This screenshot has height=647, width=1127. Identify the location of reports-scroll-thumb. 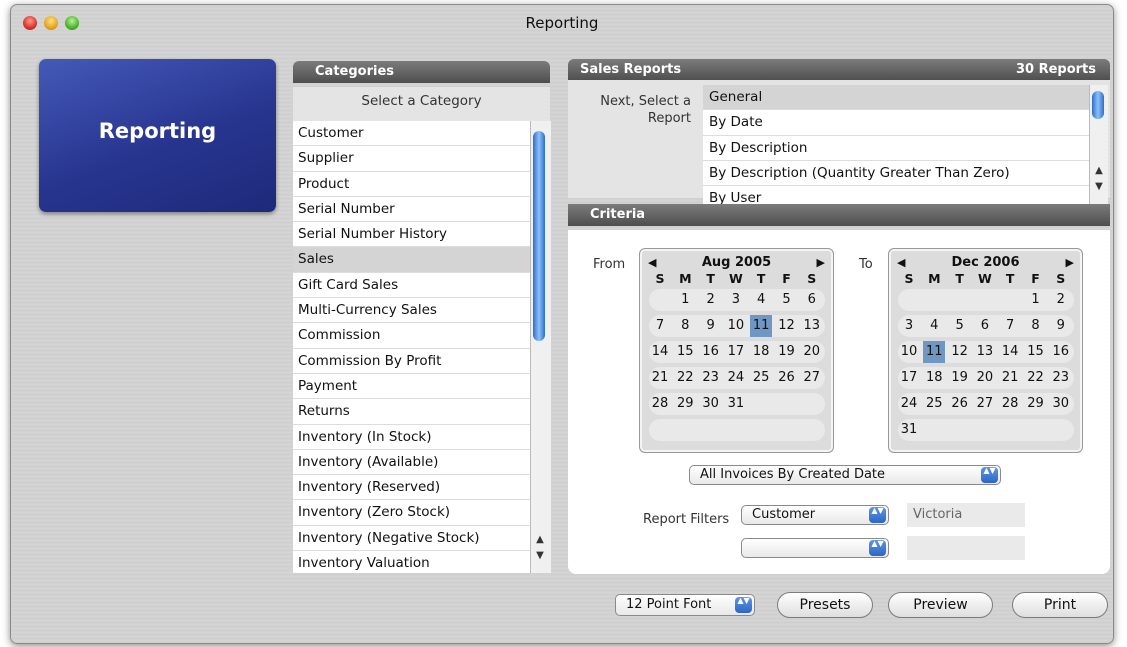
(1098, 105).